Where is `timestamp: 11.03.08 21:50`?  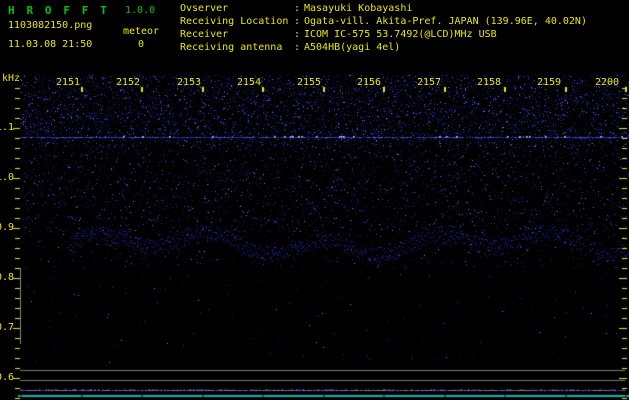
timestamp: 11.03.08 21:50 is located at coordinates (50, 44).